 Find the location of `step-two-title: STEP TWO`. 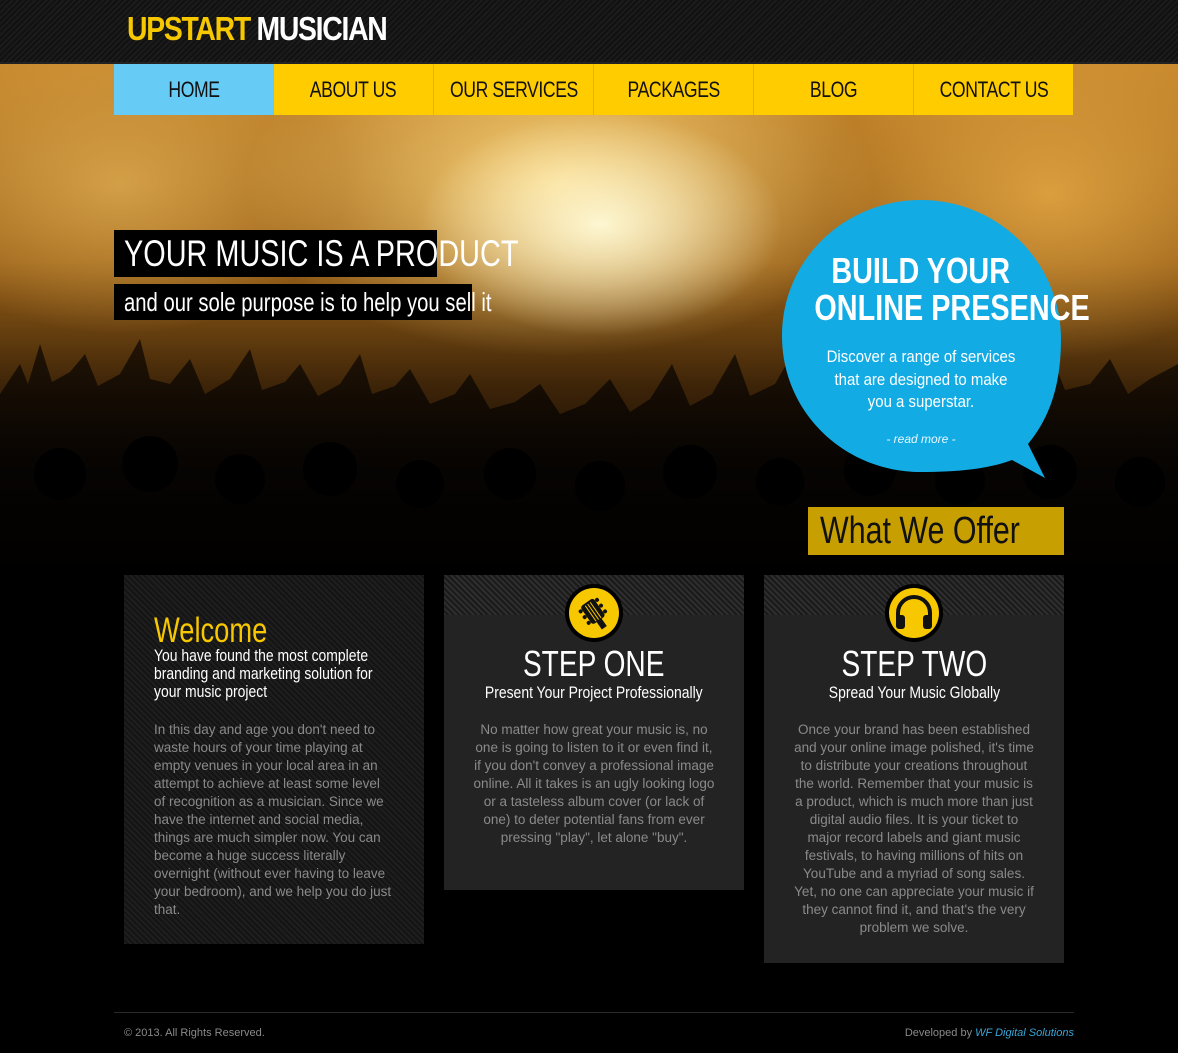

step-two-title: STEP TWO is located at coordinates (914, 664).